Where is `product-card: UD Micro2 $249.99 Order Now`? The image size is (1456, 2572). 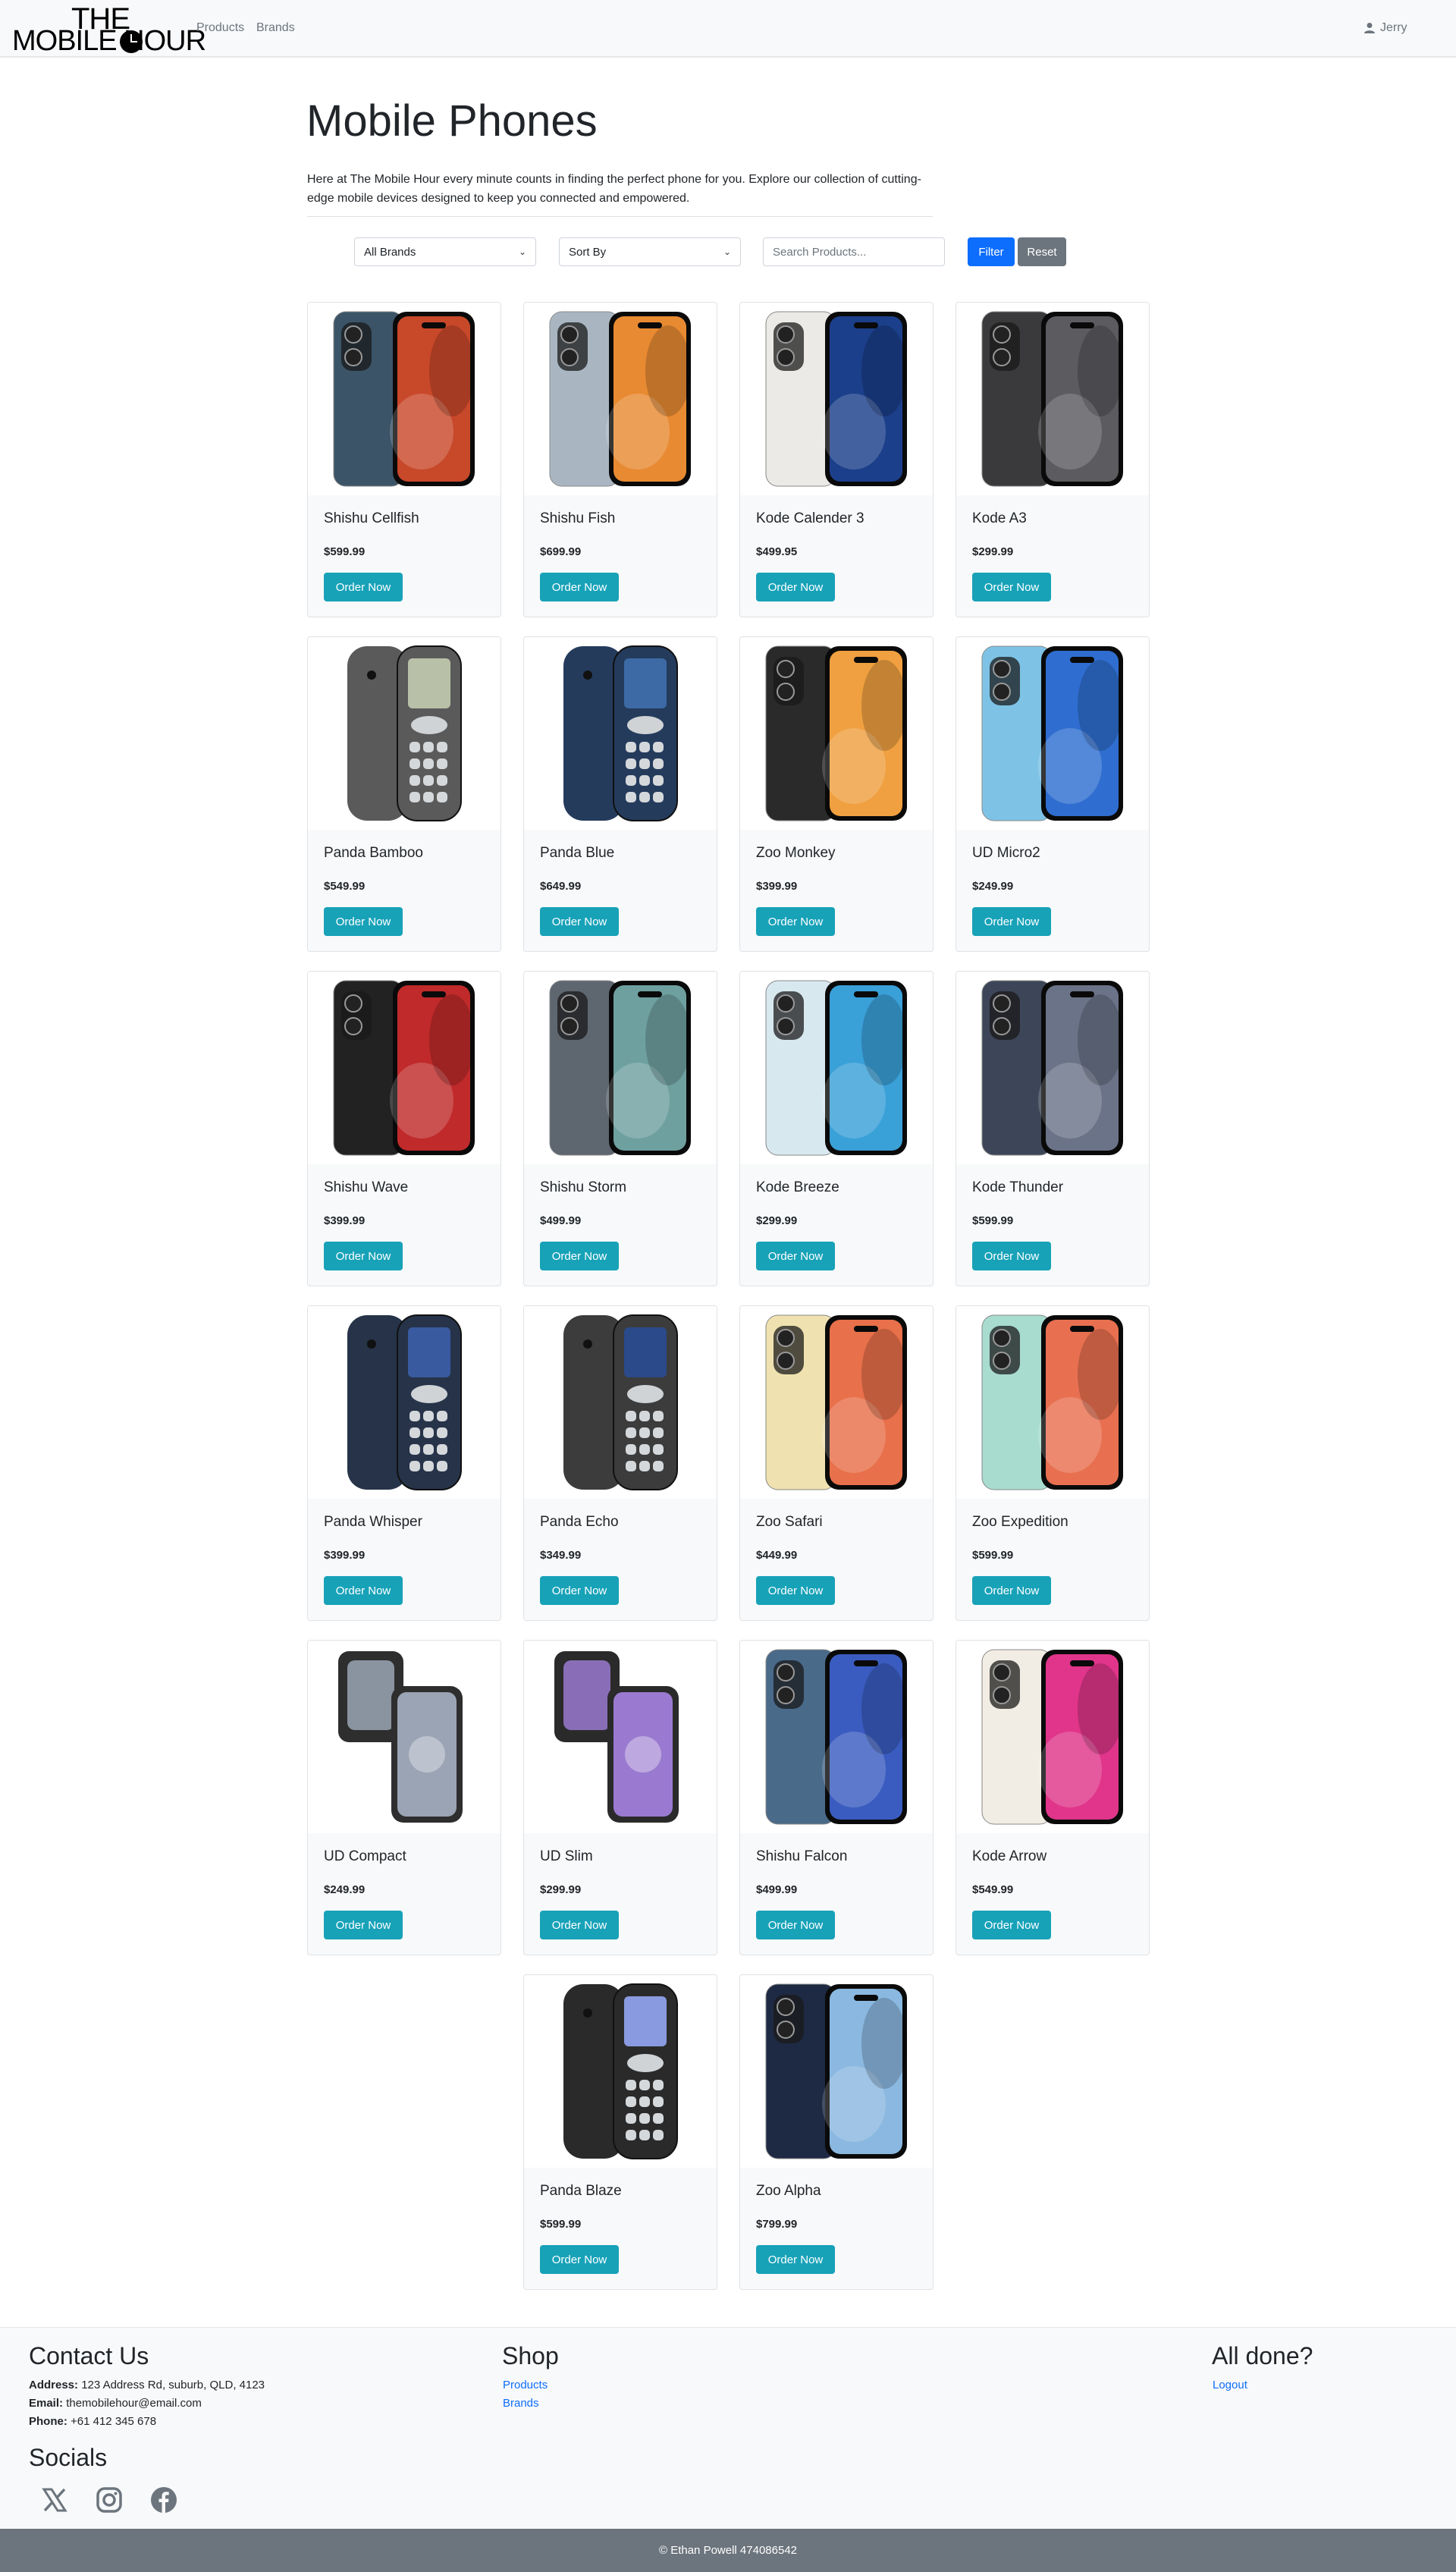 product-card: UD Micro2 $249.99 Order Now is located at coordinates (1053, 794).